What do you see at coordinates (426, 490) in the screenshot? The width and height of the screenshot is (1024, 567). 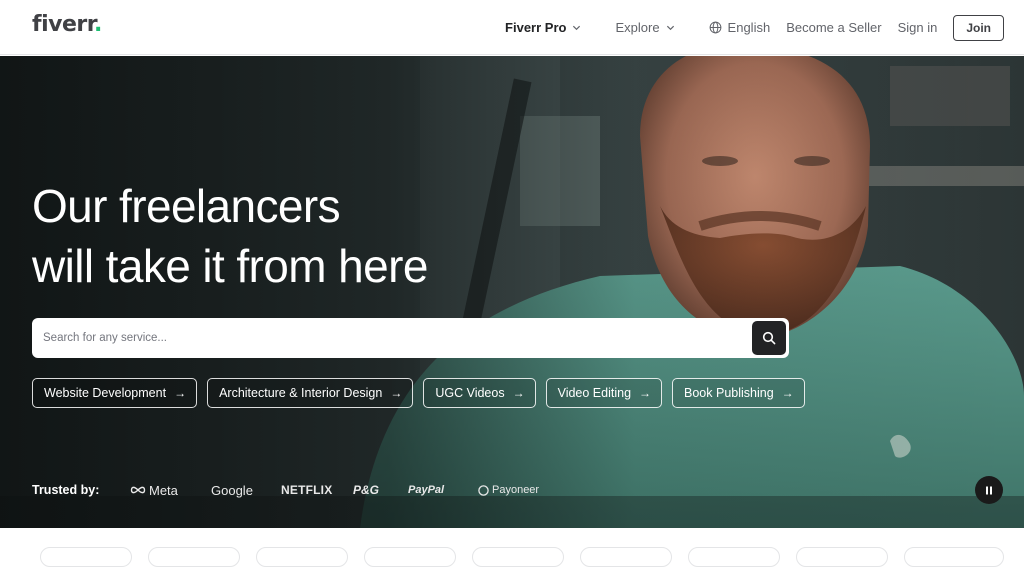 I see `brand-paypal: PayPal` at bounding box center [426, 490].